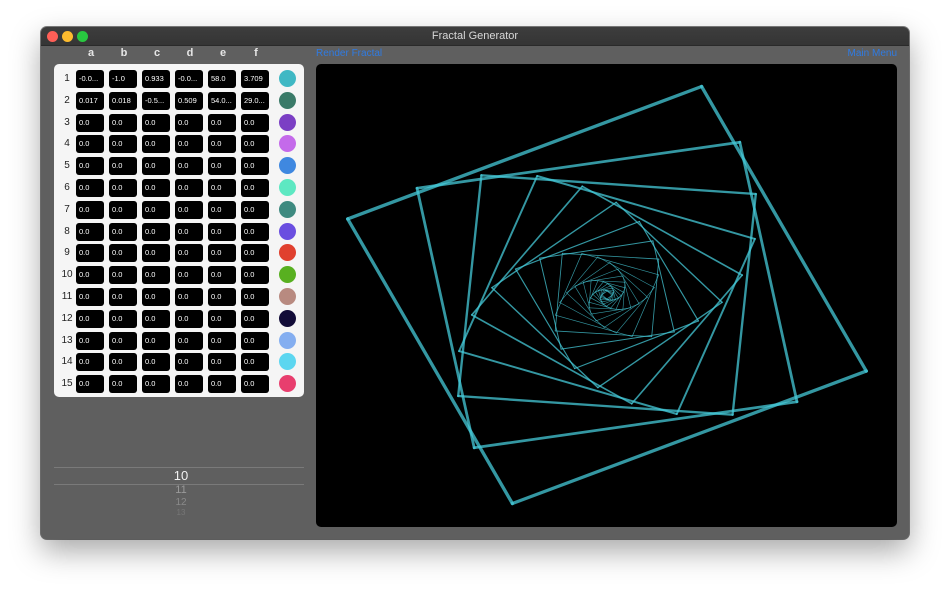 The width and height of the screenshot is (950, 594). Describe the element at coordinates (189, 100) in the screenshot. I see `coefficient-field-d: 0.509` at that location.